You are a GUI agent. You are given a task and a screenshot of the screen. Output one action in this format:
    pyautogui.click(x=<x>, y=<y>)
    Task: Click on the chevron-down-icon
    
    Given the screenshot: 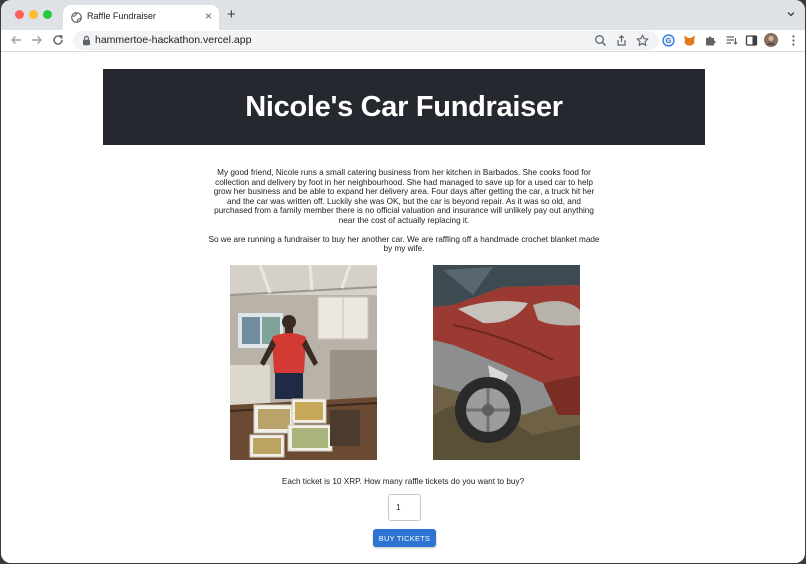 What is the action you would take?
    pyautogui.click(x=791, y=14)
    